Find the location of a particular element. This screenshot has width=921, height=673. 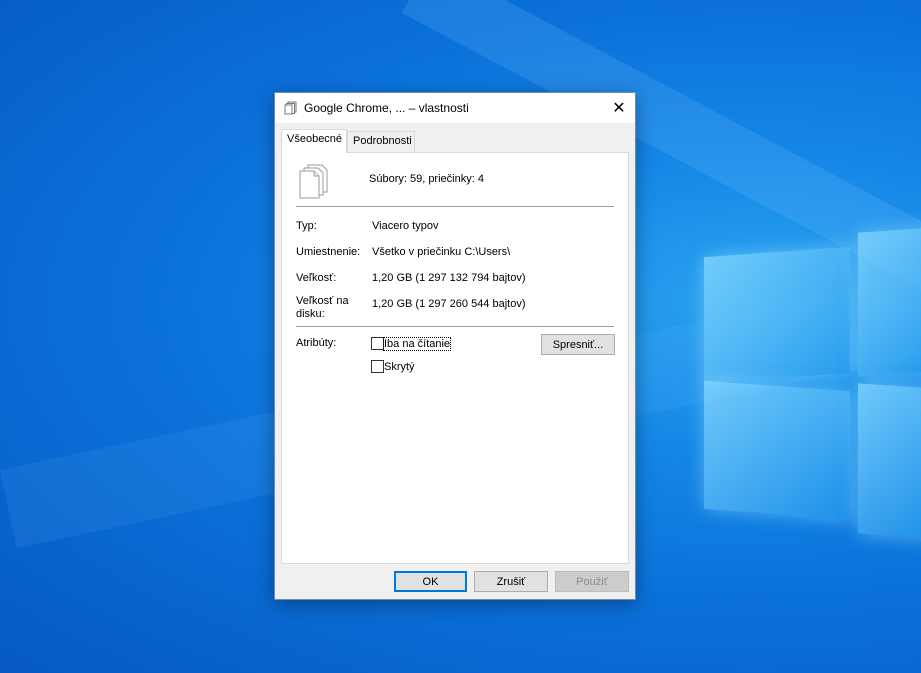

hidden-checkbox is located at coordinates (377, 366).